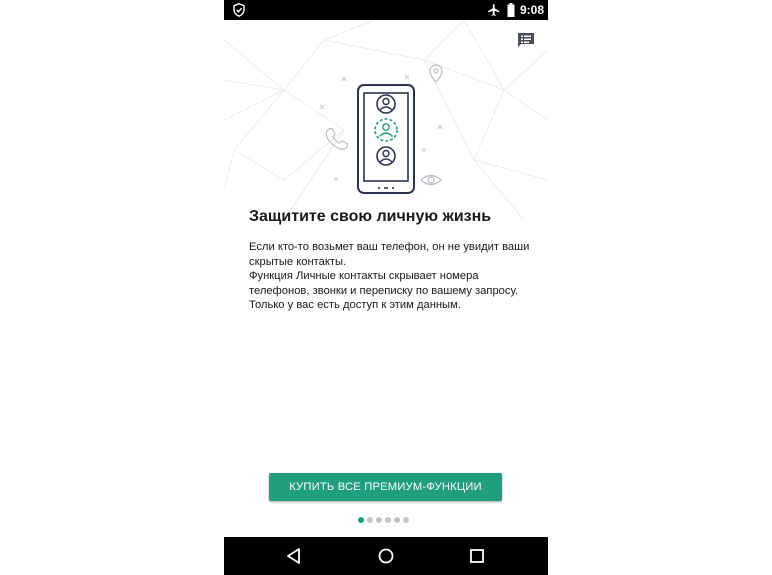 The width and height of the screenshot is (772, 575). I want to click on phone-contacts-illustration, so click(386, 139).